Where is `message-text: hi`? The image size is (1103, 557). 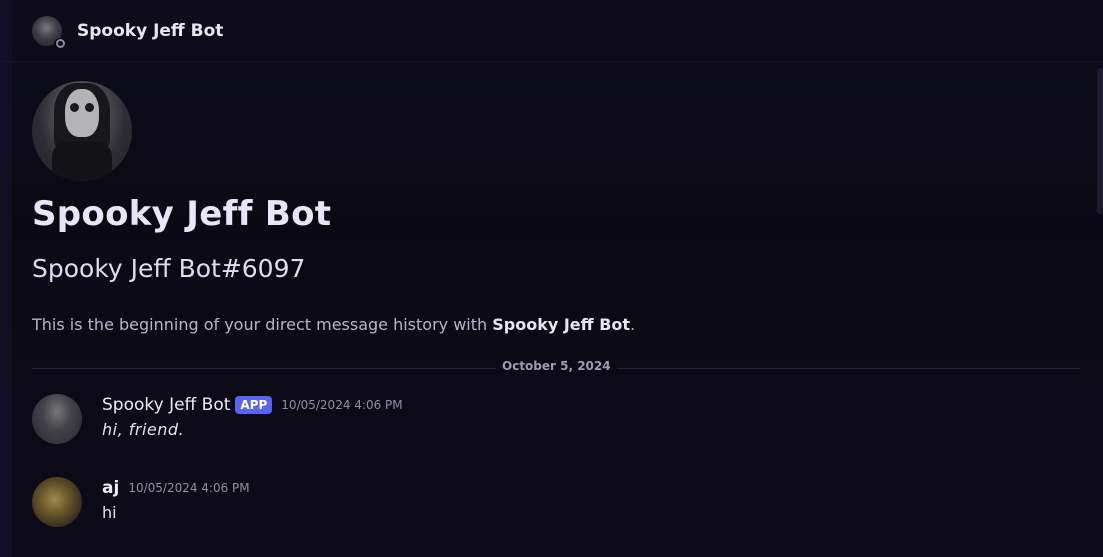
message-text: hi is located at coordinates (109, 512).